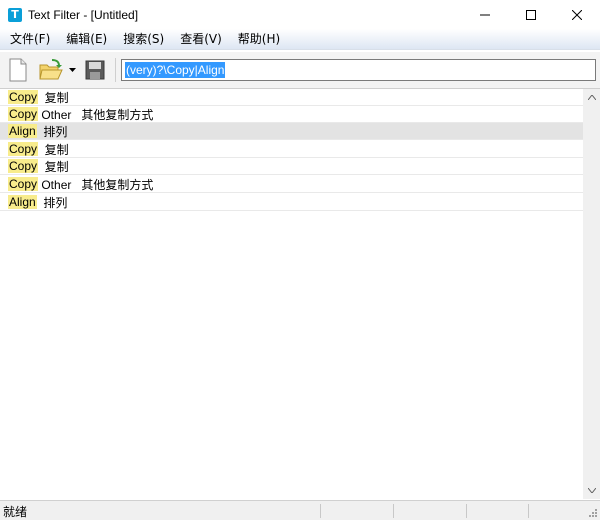 This screenshot has height=520, width=600. What do you see at coordinates (15, 512) in the screenshot?
I see `status-text: 就绪` at bounding box center [15, 512].